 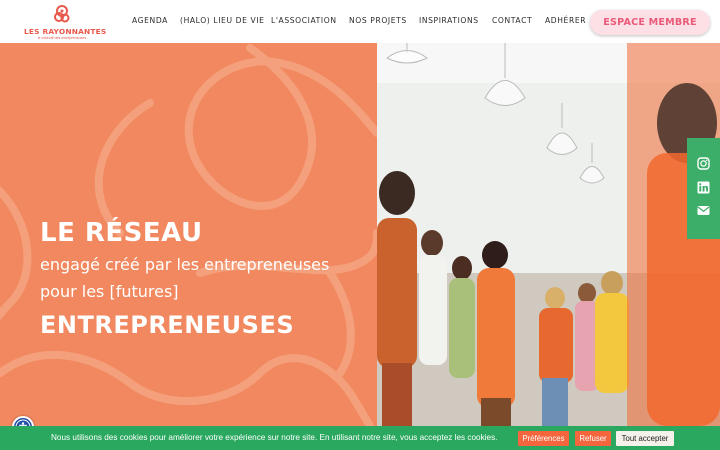 What do you see at coordinates (703, 210) in the screenshot?
I see `mail-icon` at bounding box center [703, 210].